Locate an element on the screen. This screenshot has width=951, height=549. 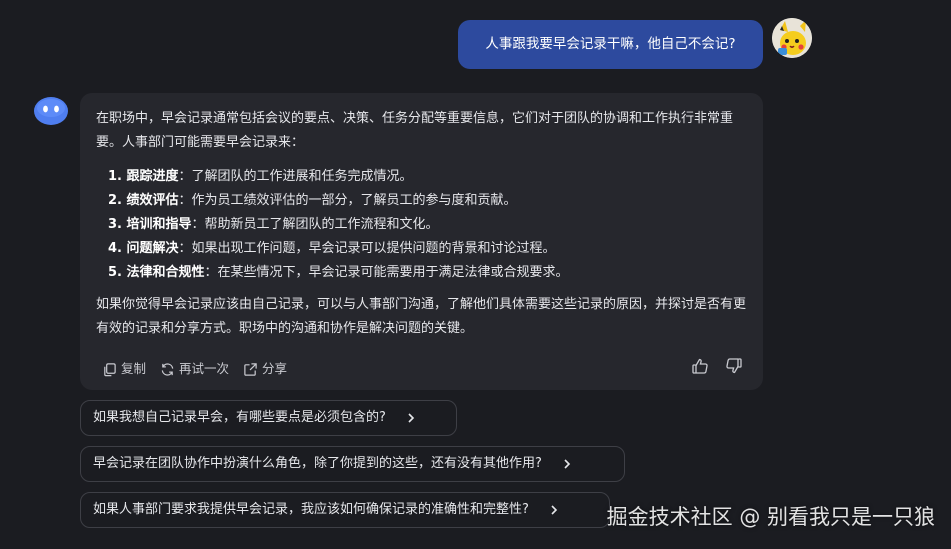
list-item: 1. 跟踪进度：了解团队的工作进展和任务完成情况。 is located at coordinates (260, 176).